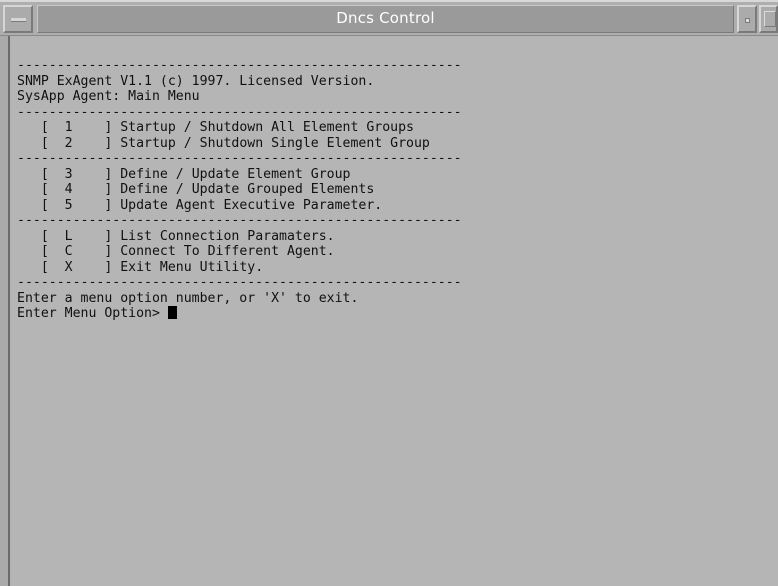 Image resolution: width=778 pixels, height=586 pixels. What do you see at coordinates (68, 189) in the screenshot?
I see `menu-option-key: 4` at bounding box center [68, 189].